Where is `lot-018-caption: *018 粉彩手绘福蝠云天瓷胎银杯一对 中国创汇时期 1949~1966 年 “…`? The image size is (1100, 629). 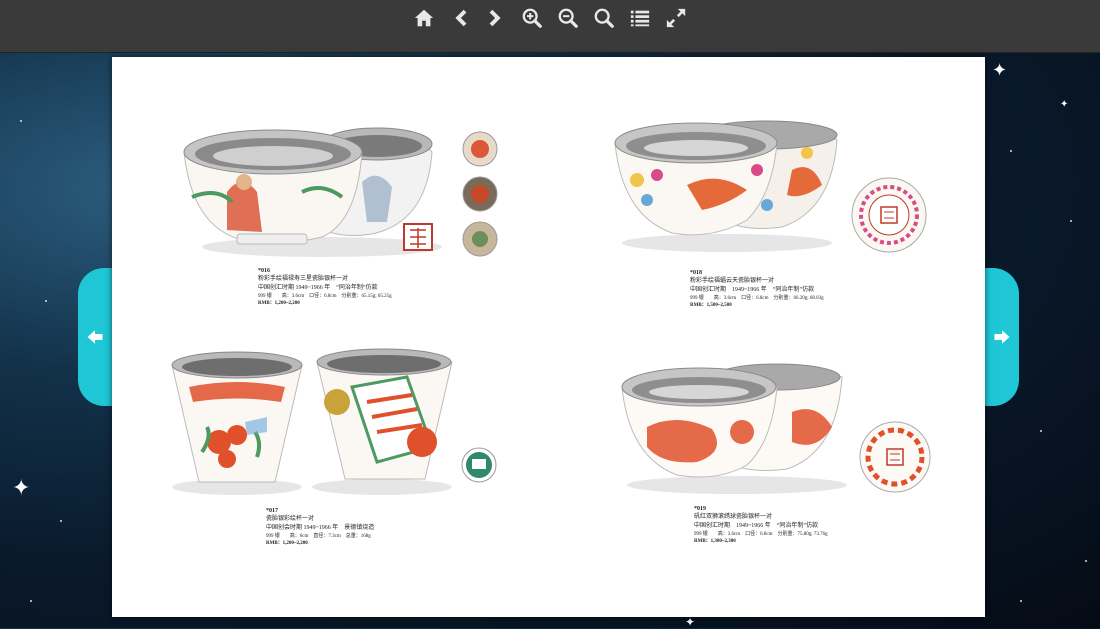
lot-018-caption: *018 粉彩手绘福蝠云天瓷胎银杯一对 中国创汇时期 1949~1966 年 “… is located at coordinates (757, 289).